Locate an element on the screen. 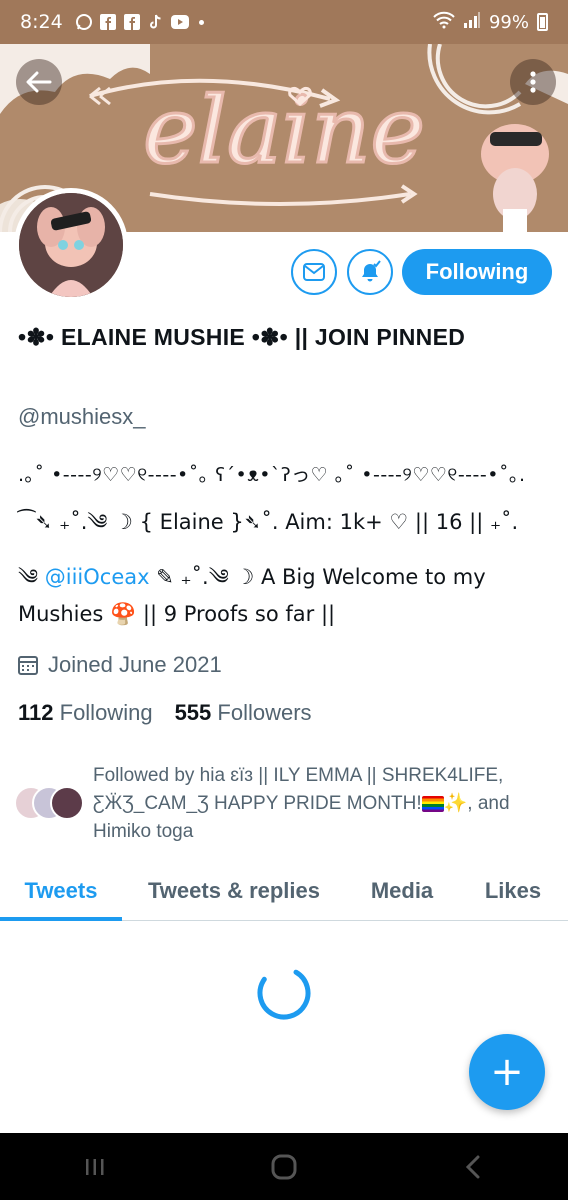 This screenshot has height=1200, width=568. tiktok-icon is located at coordinates (156, 22).